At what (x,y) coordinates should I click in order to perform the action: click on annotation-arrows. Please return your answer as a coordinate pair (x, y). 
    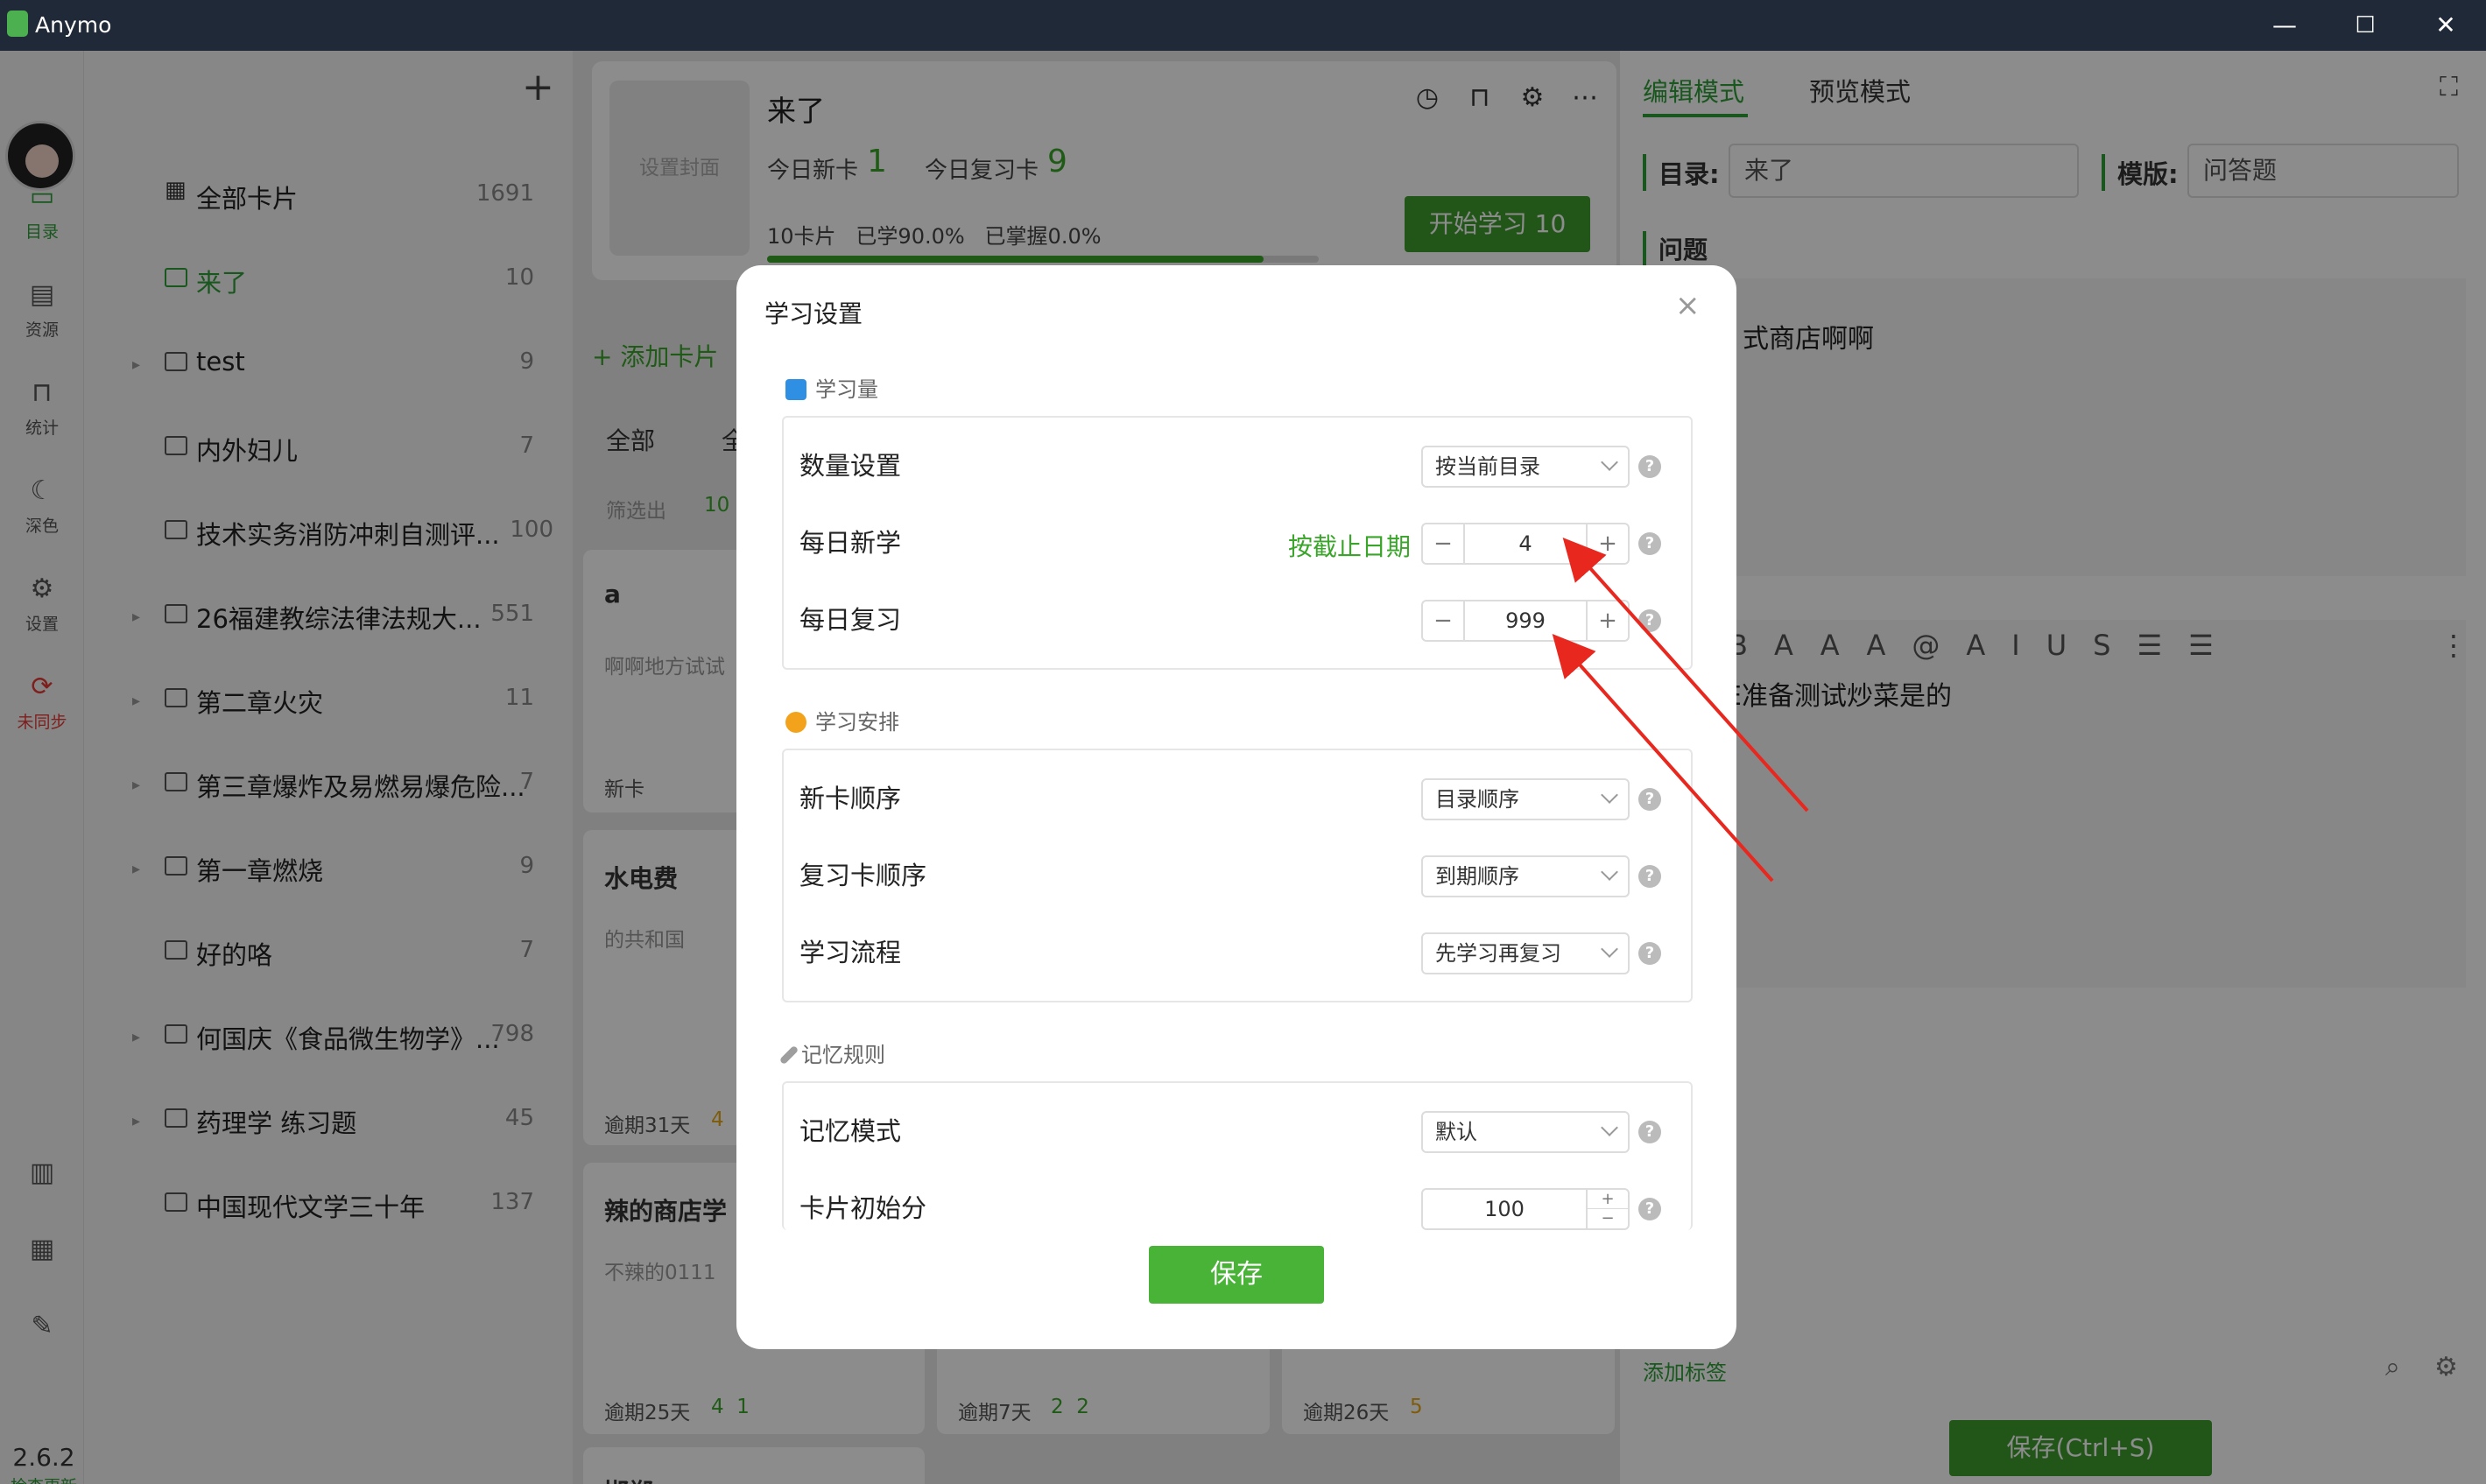
    Looking at the image, I should click on (1681, 710).